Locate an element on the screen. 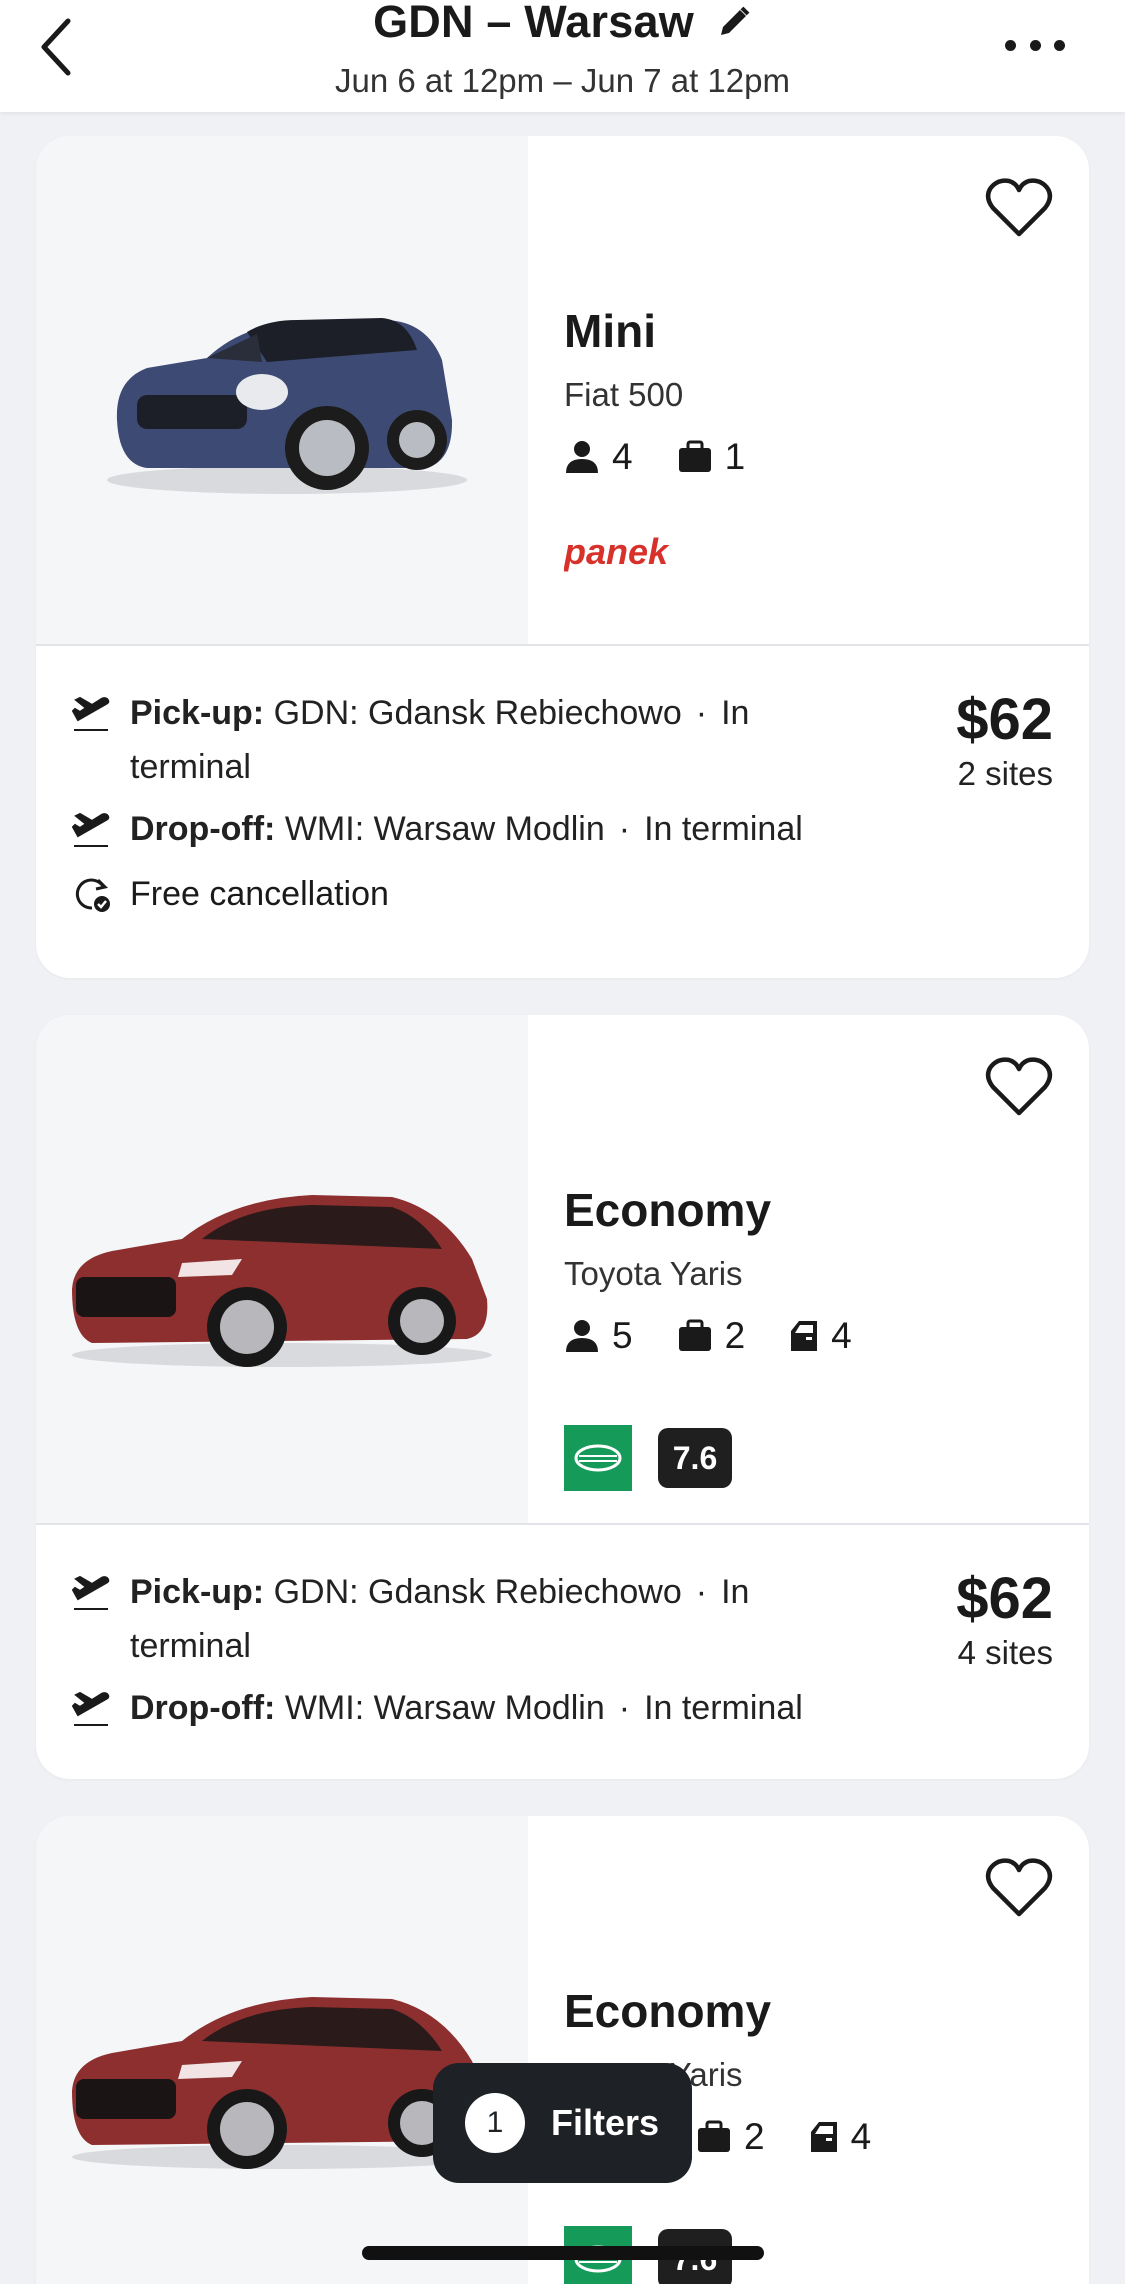 Image resolution: width=1125 pixels, height=2284 pixels. car-class: Mini is located at coordinates (610, 331).